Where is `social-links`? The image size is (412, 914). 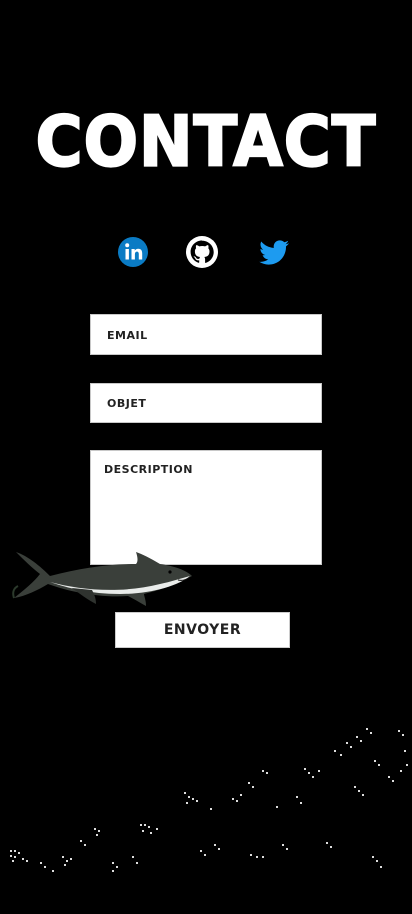
social-links is located at coordinates (206, 254).